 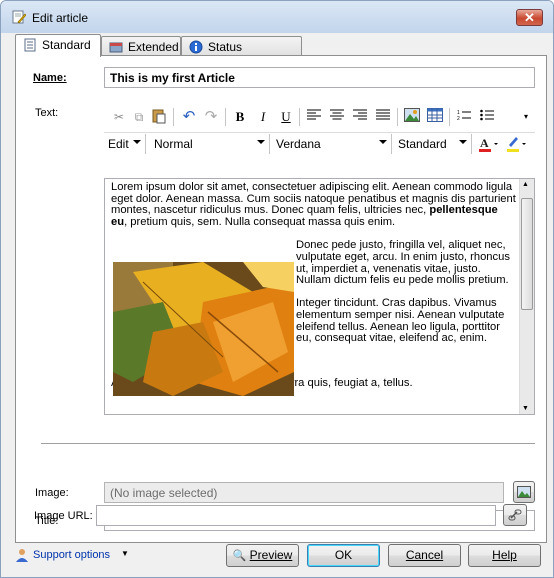 I want to click on tab-extended: Extended, so click(x=141, y=46).